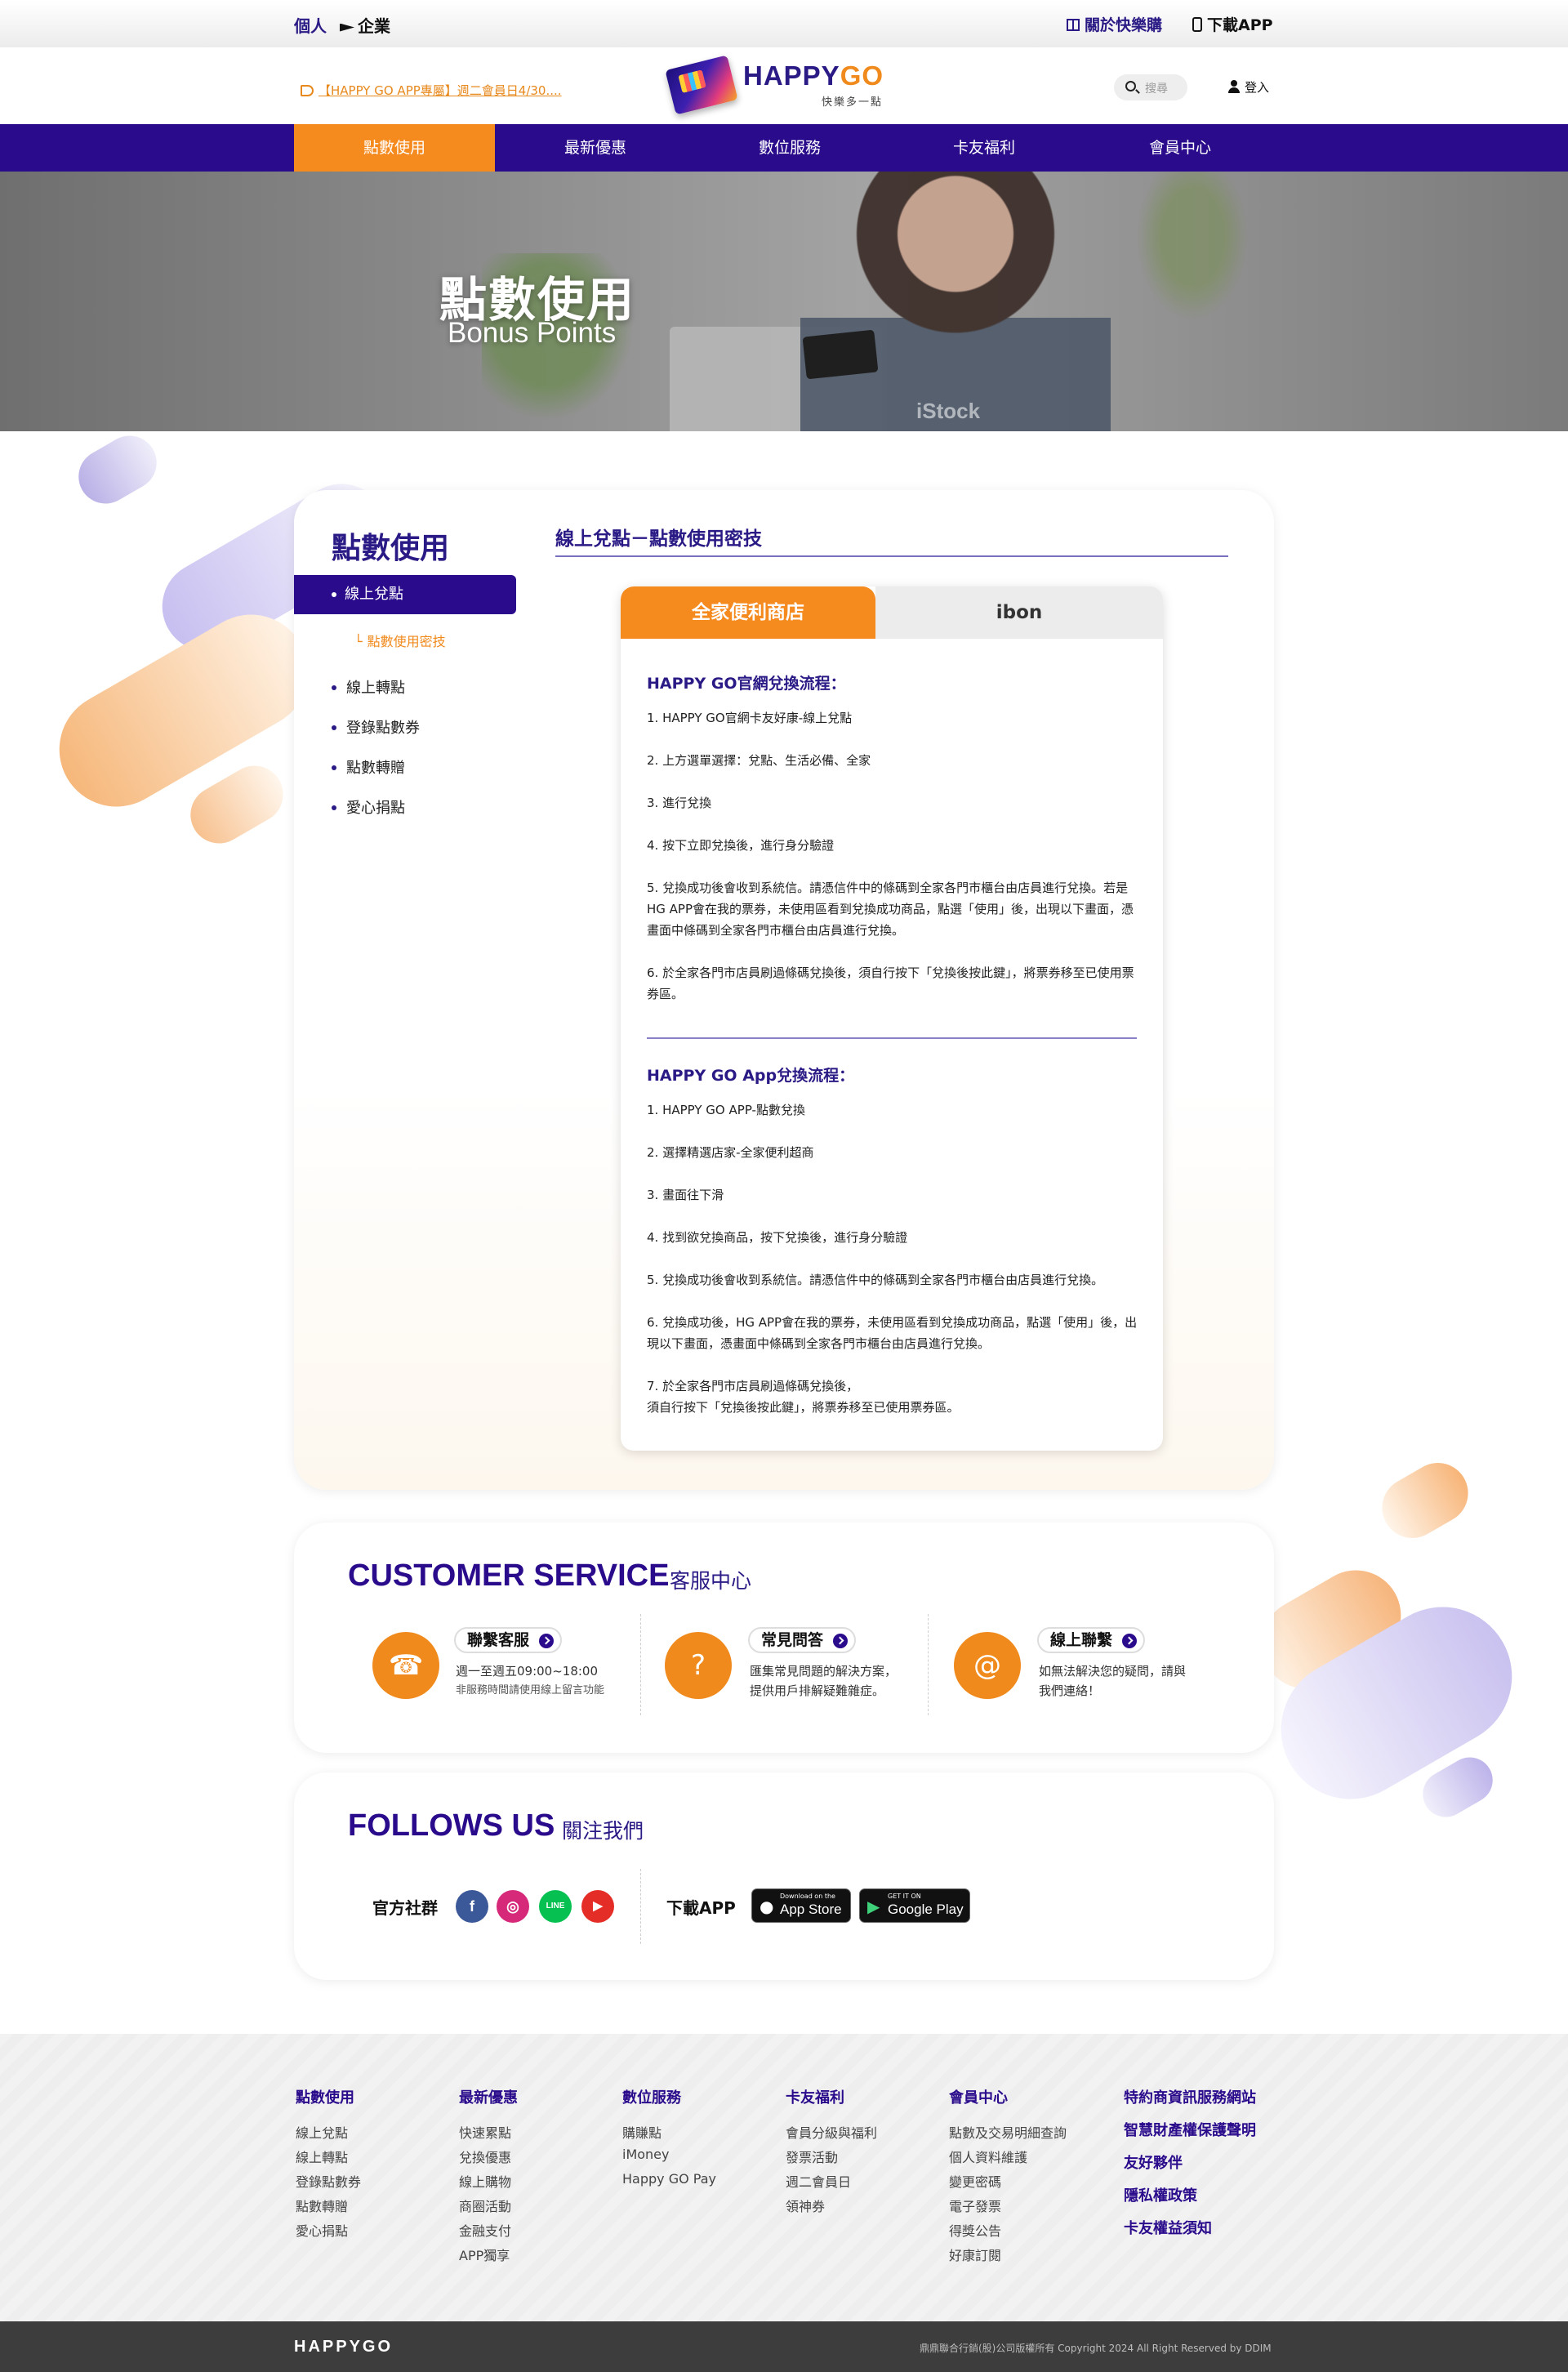 The height and width of the screenshot is (2372, 1568). I want to click on tab-familymart: 全家便利商店, so click(748, 612).